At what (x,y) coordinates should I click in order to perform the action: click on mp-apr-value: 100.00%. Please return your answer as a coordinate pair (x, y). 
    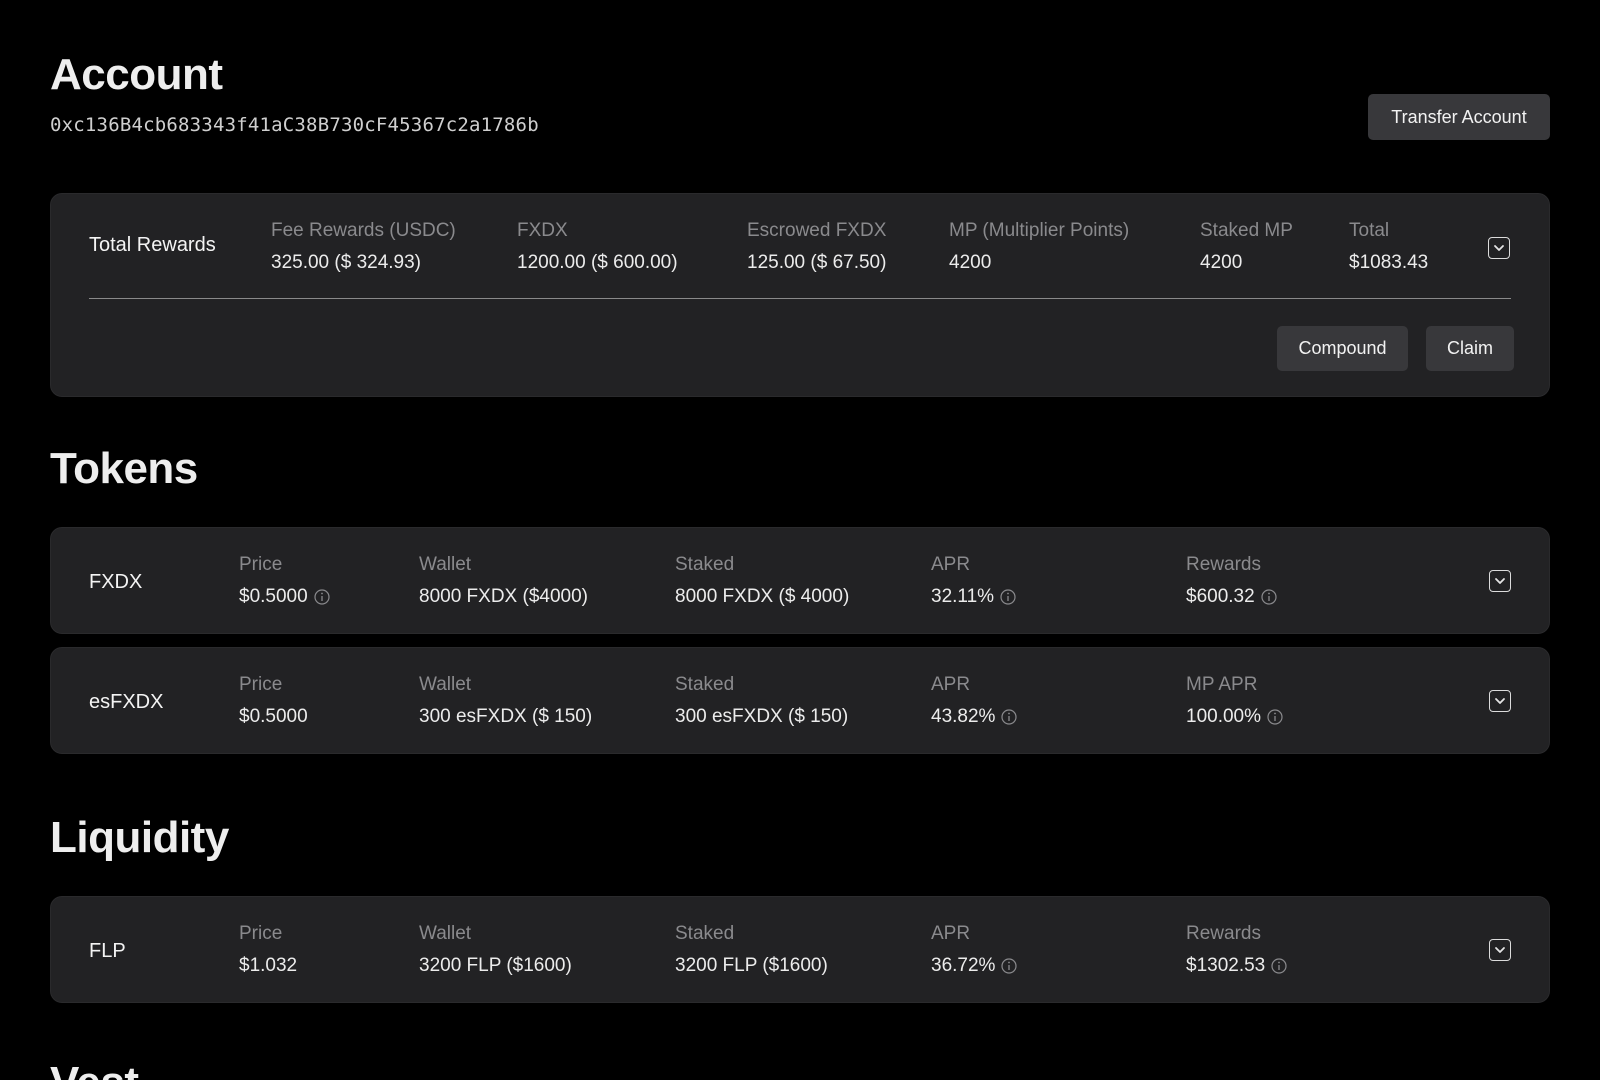
    Looking at the image, I should click on (1234, 717).